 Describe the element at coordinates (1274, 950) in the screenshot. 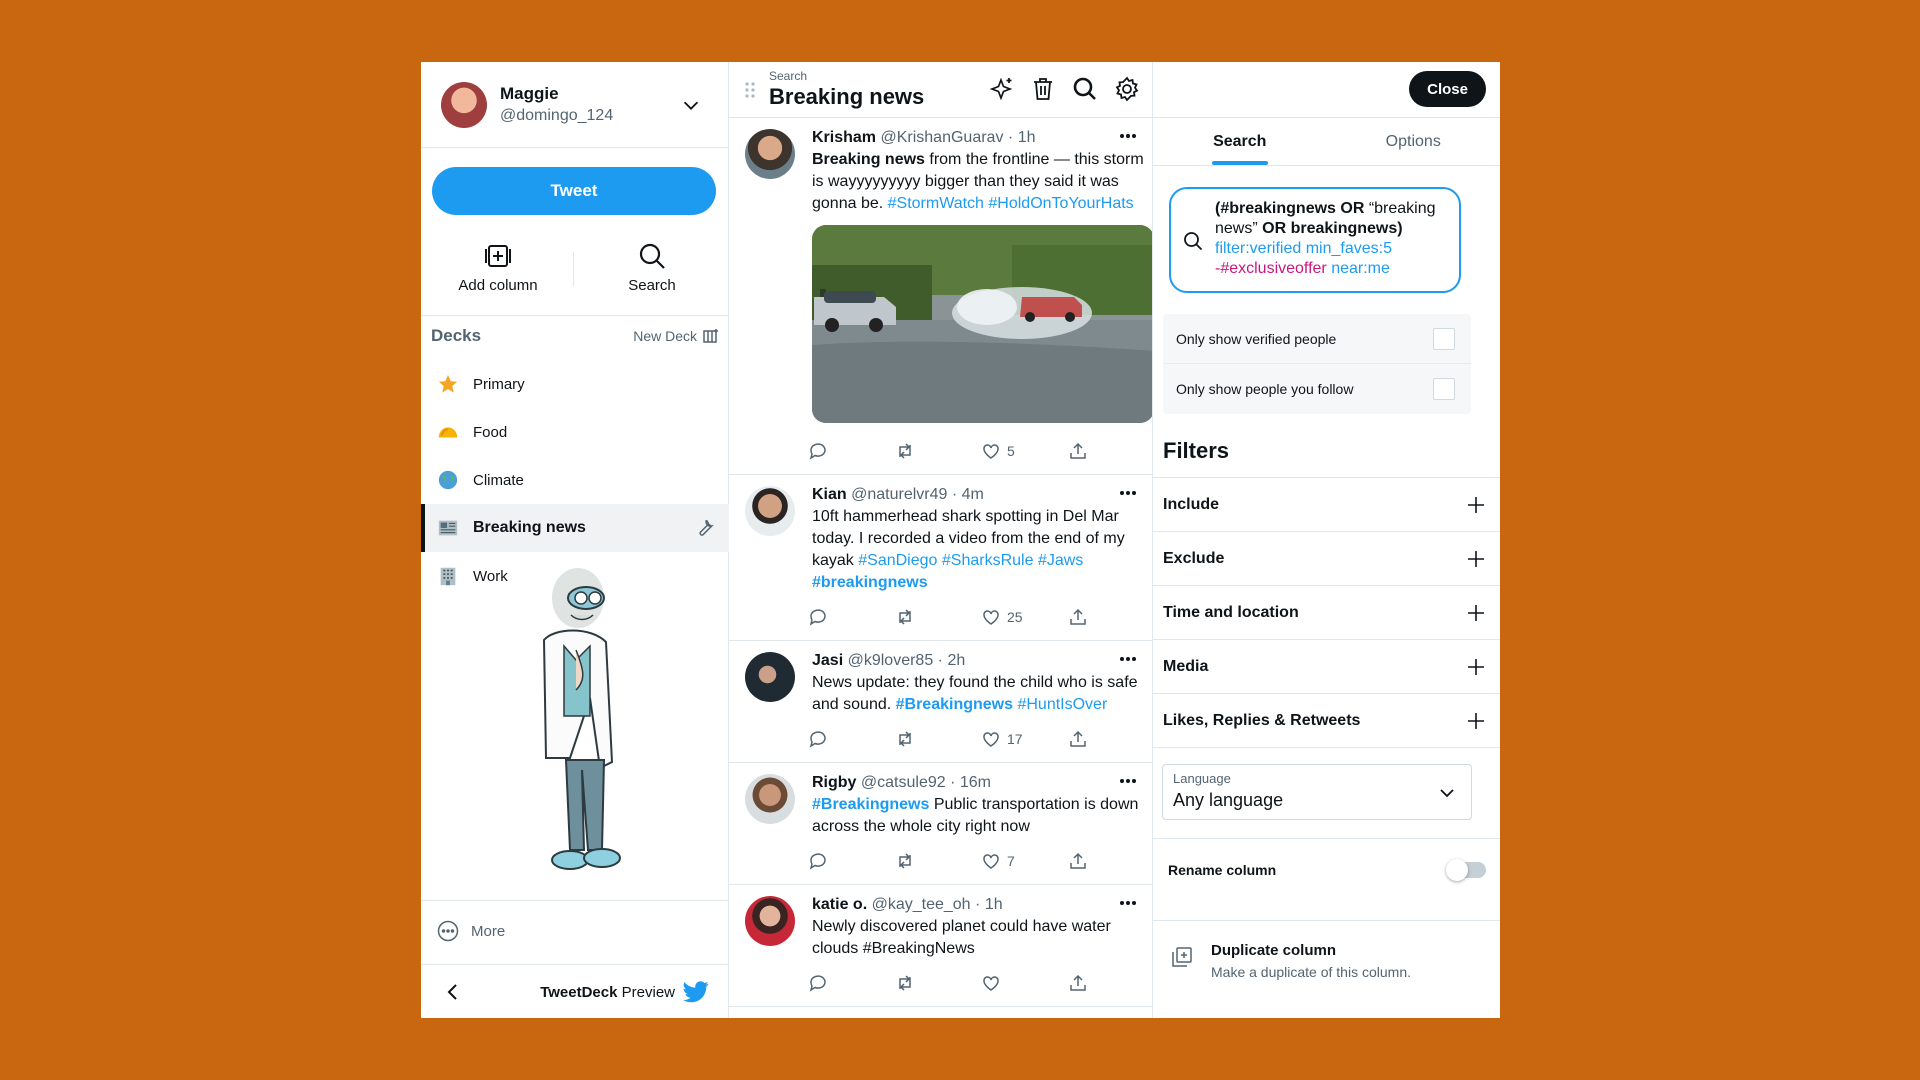

I see `duplicate-title: Duplicate column` at that location.